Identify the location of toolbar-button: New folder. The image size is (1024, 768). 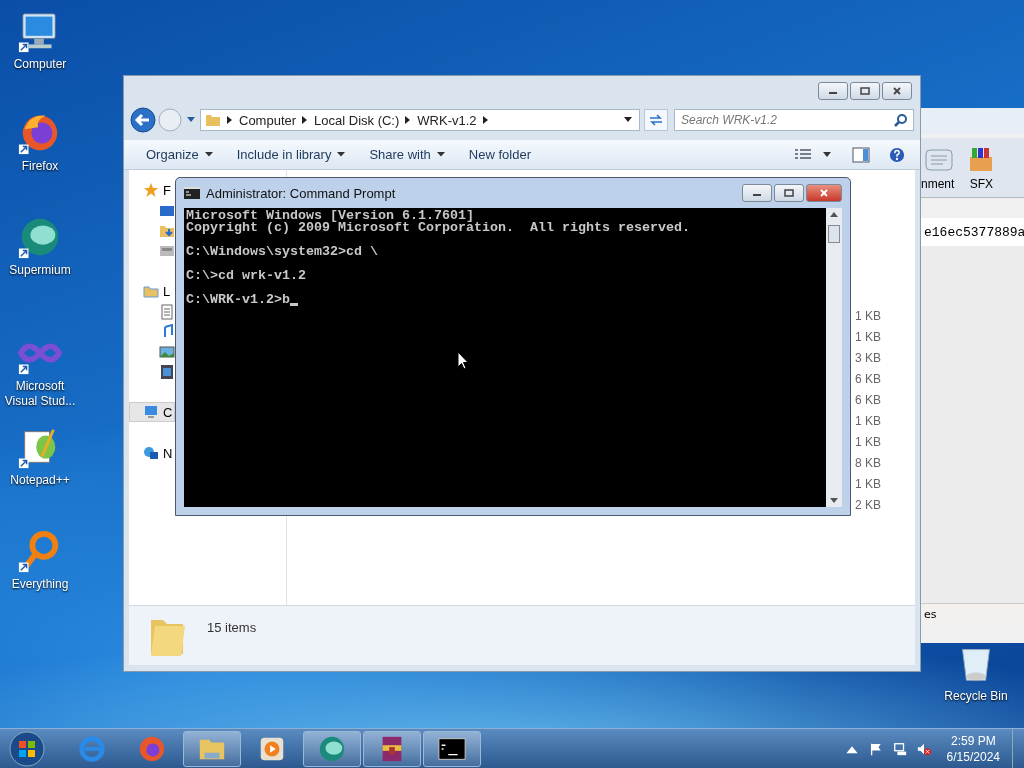
(499, 154).